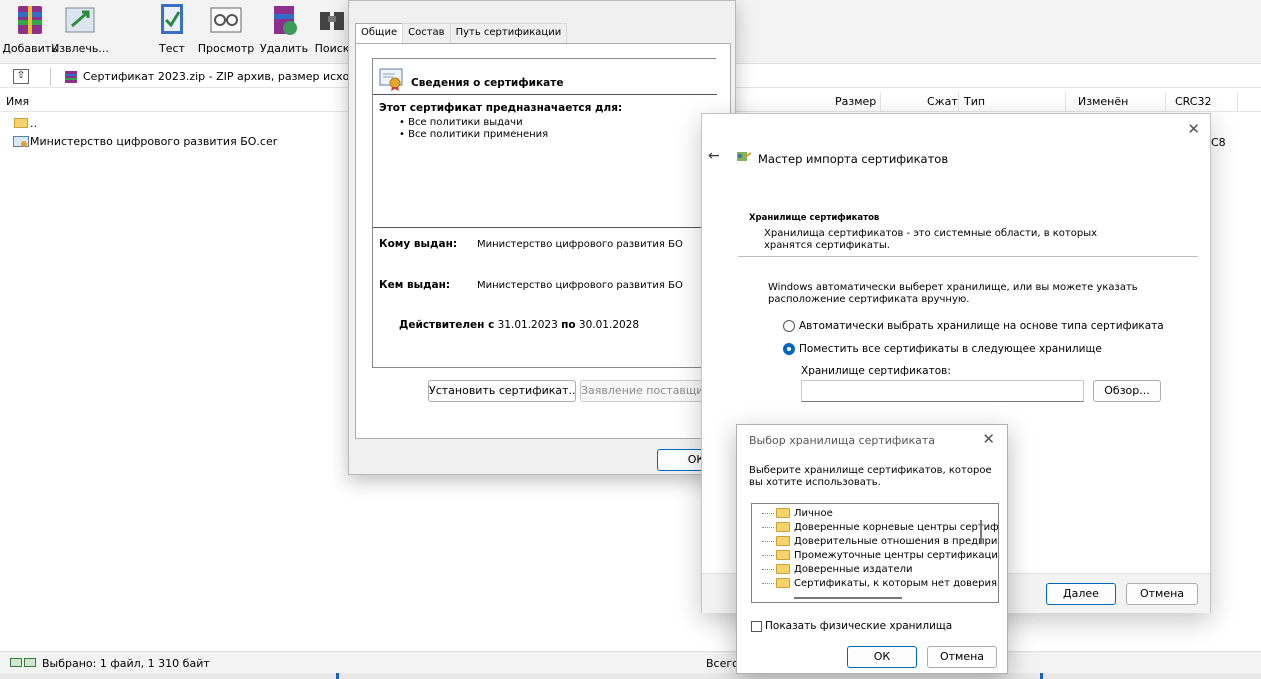  What do you see at coordinates (851, 626) in the screenshot?
I see `show-physical-stores-checkbox: Показать физические хранилища` at bounding box center [851, 626].